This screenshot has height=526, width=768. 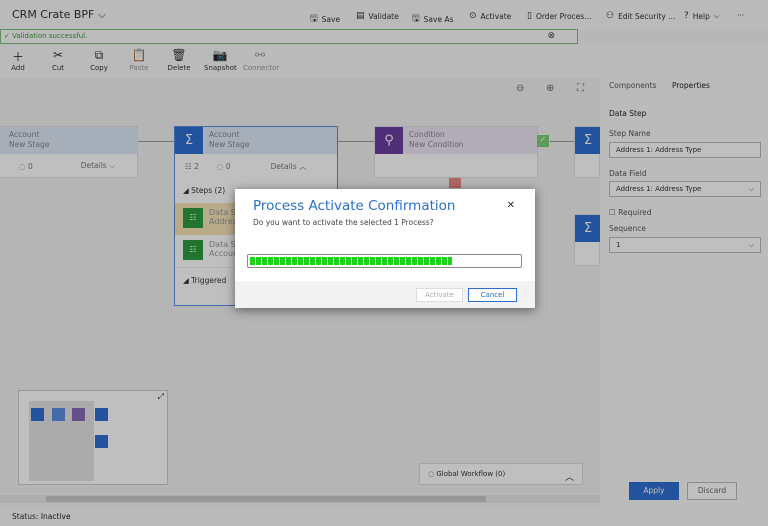 I want to click on progress-fill, so click(x=351, y=261).